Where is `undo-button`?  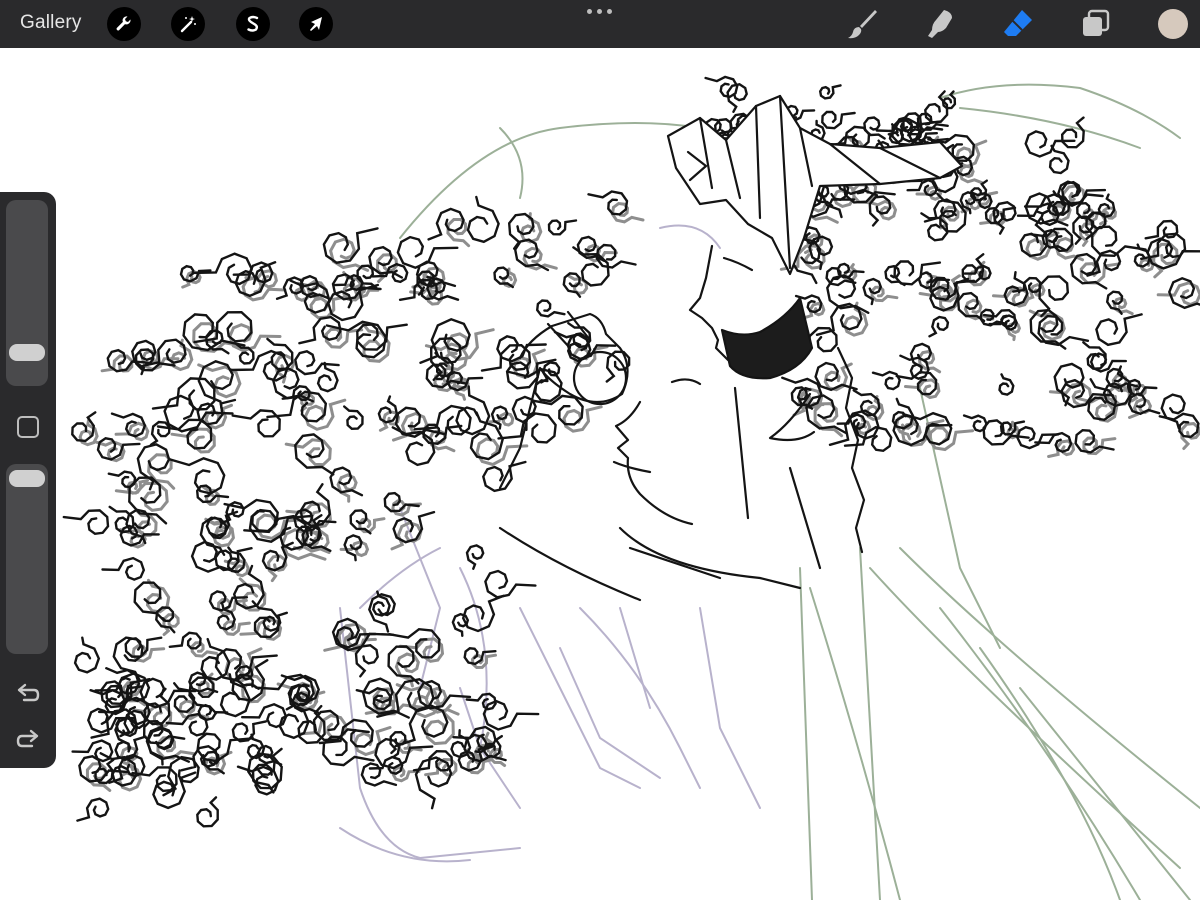 undo-button is located at coordinates (28, 694).